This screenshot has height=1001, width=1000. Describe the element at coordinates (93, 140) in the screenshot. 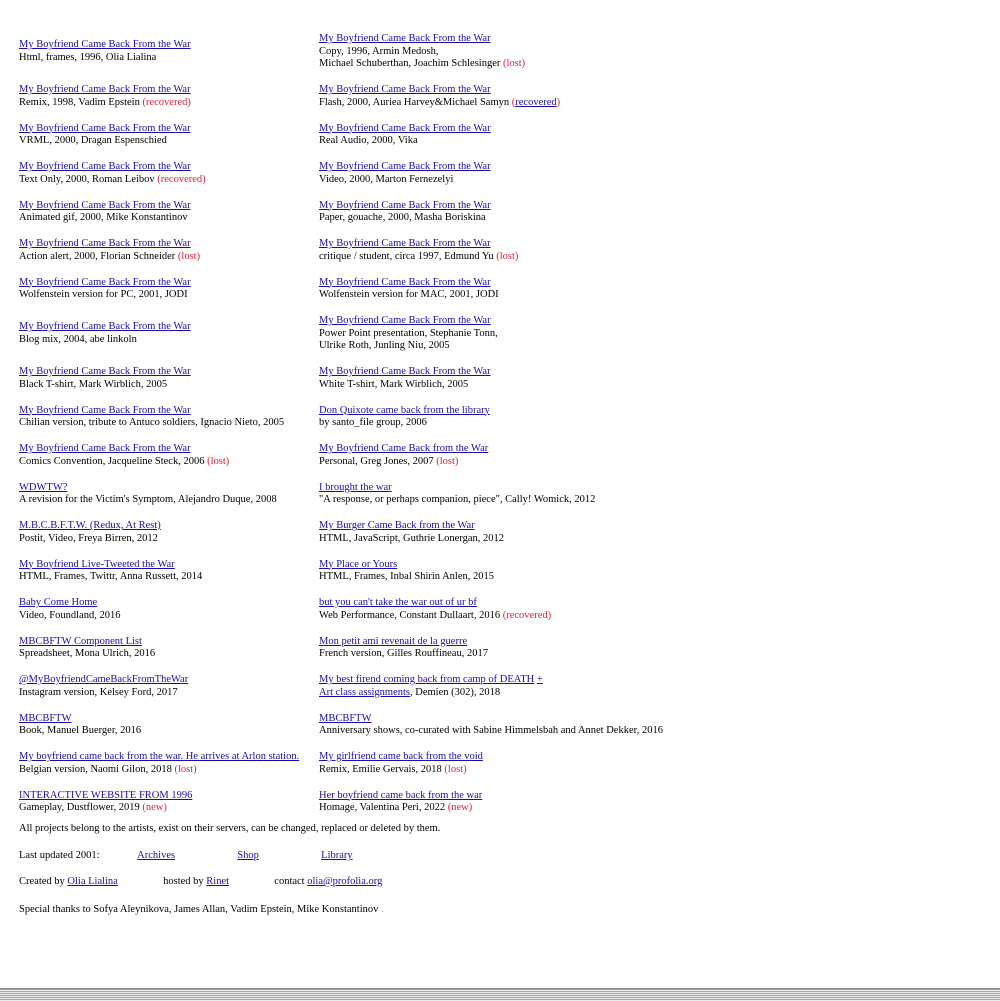

I see `description-text: VRML, 2000, Dragan Espenschied` at that location.